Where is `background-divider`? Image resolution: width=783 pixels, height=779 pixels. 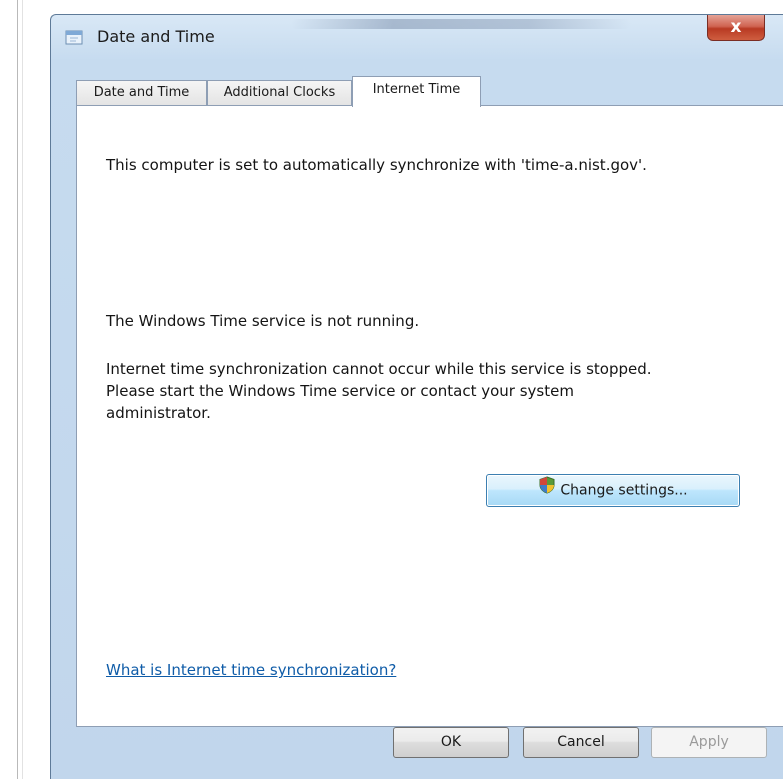
background-divider is located at coordinates (17, 389).